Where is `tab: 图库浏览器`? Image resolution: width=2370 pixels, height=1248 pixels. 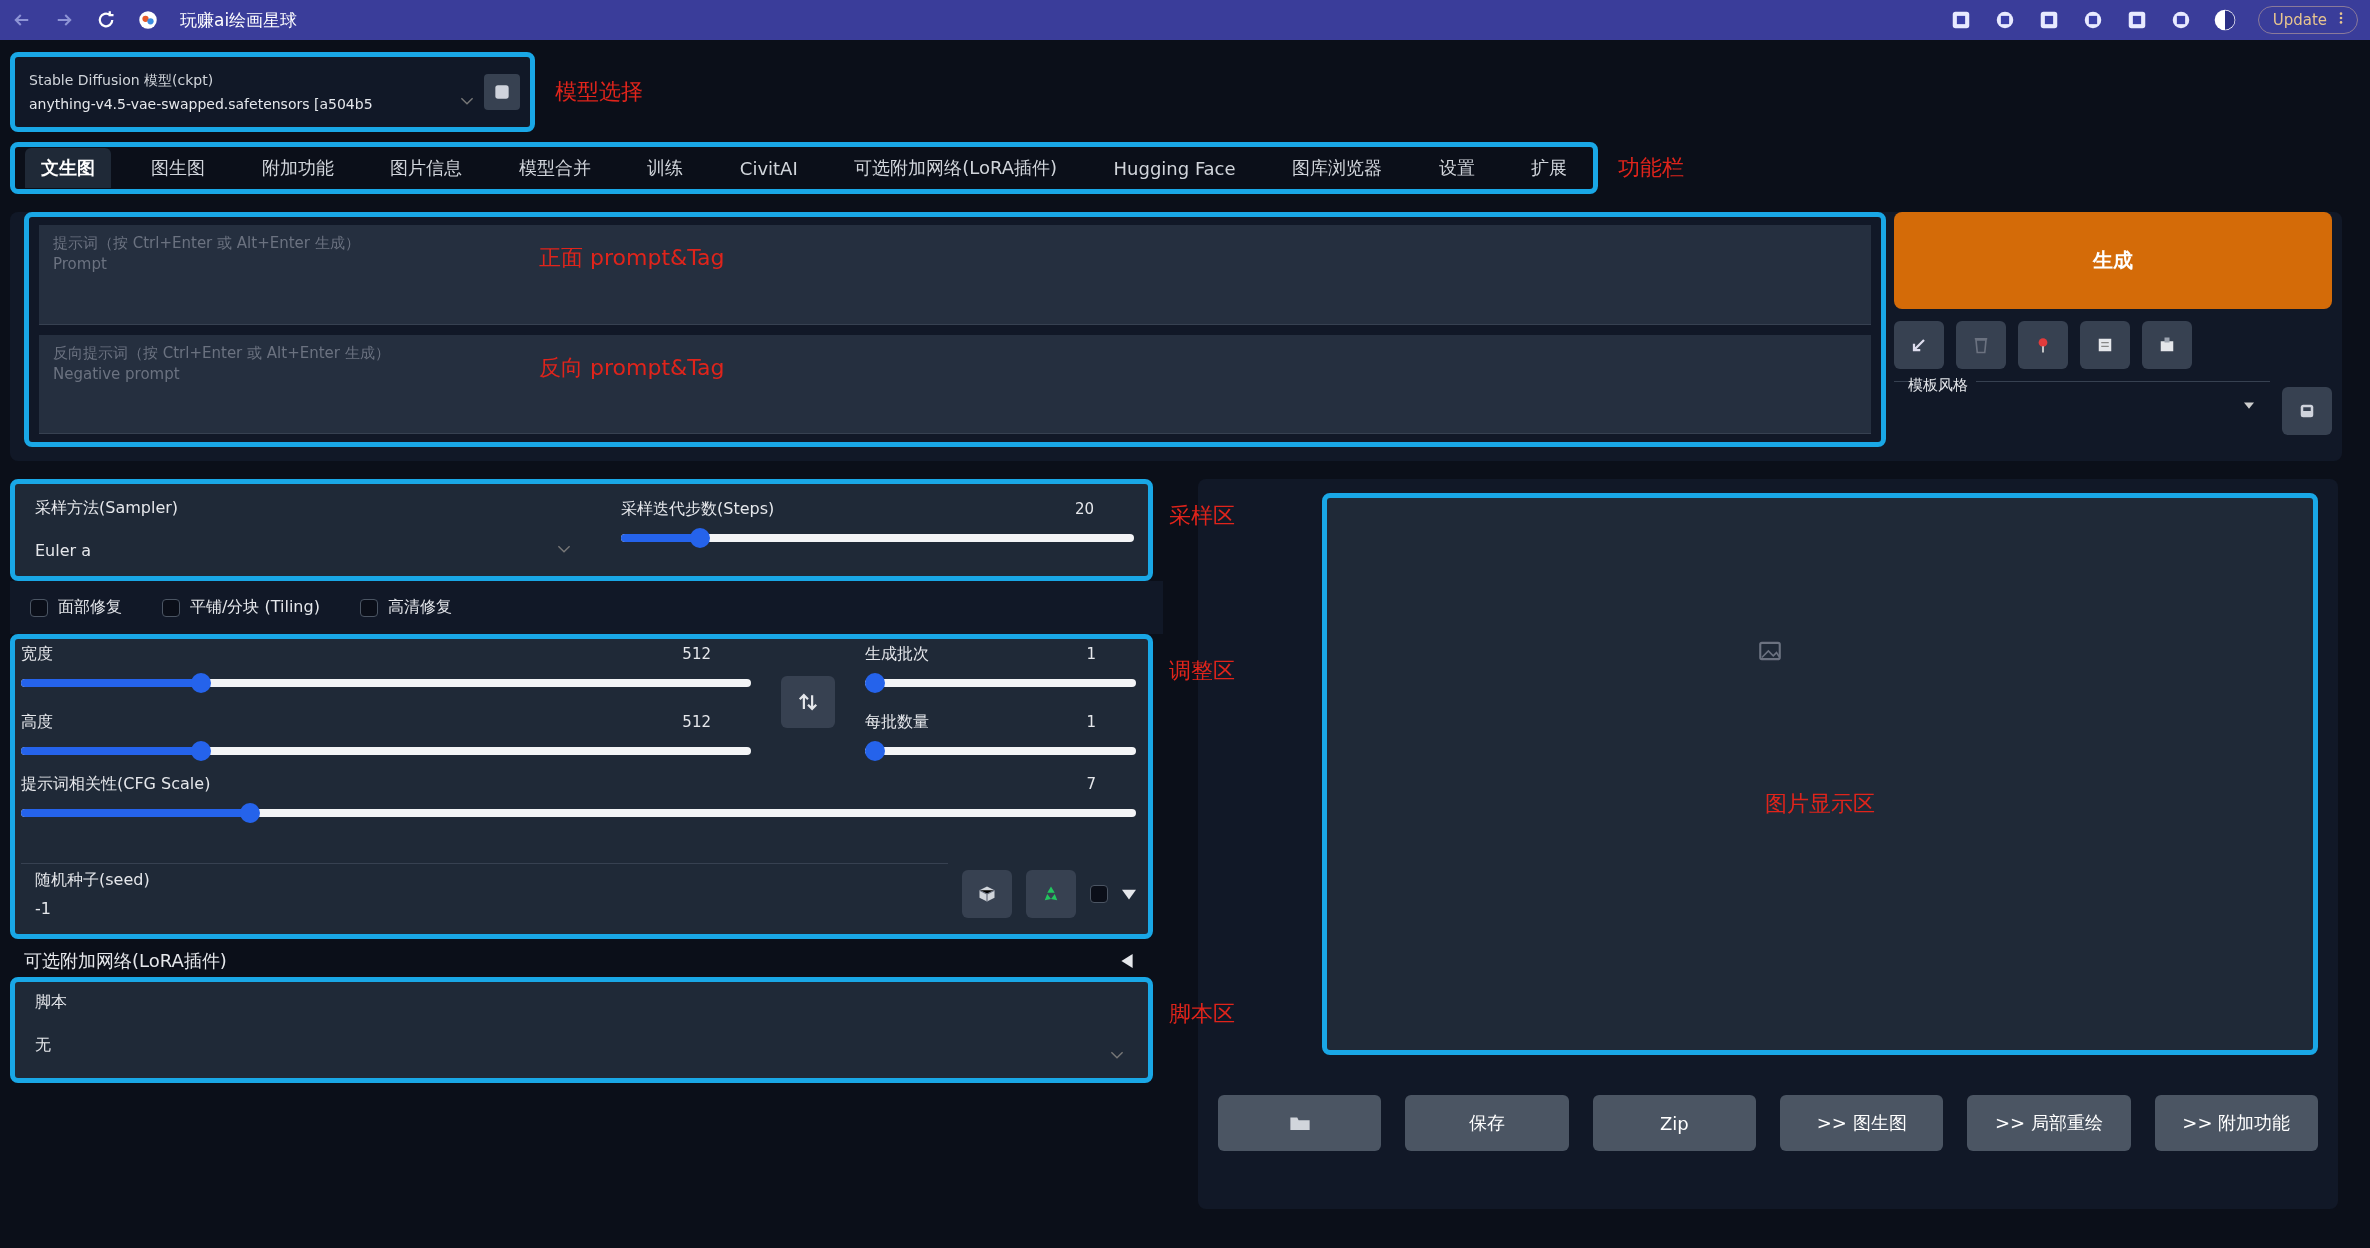 tab: 图库浏览器 is located at coordinates (1337, 168).